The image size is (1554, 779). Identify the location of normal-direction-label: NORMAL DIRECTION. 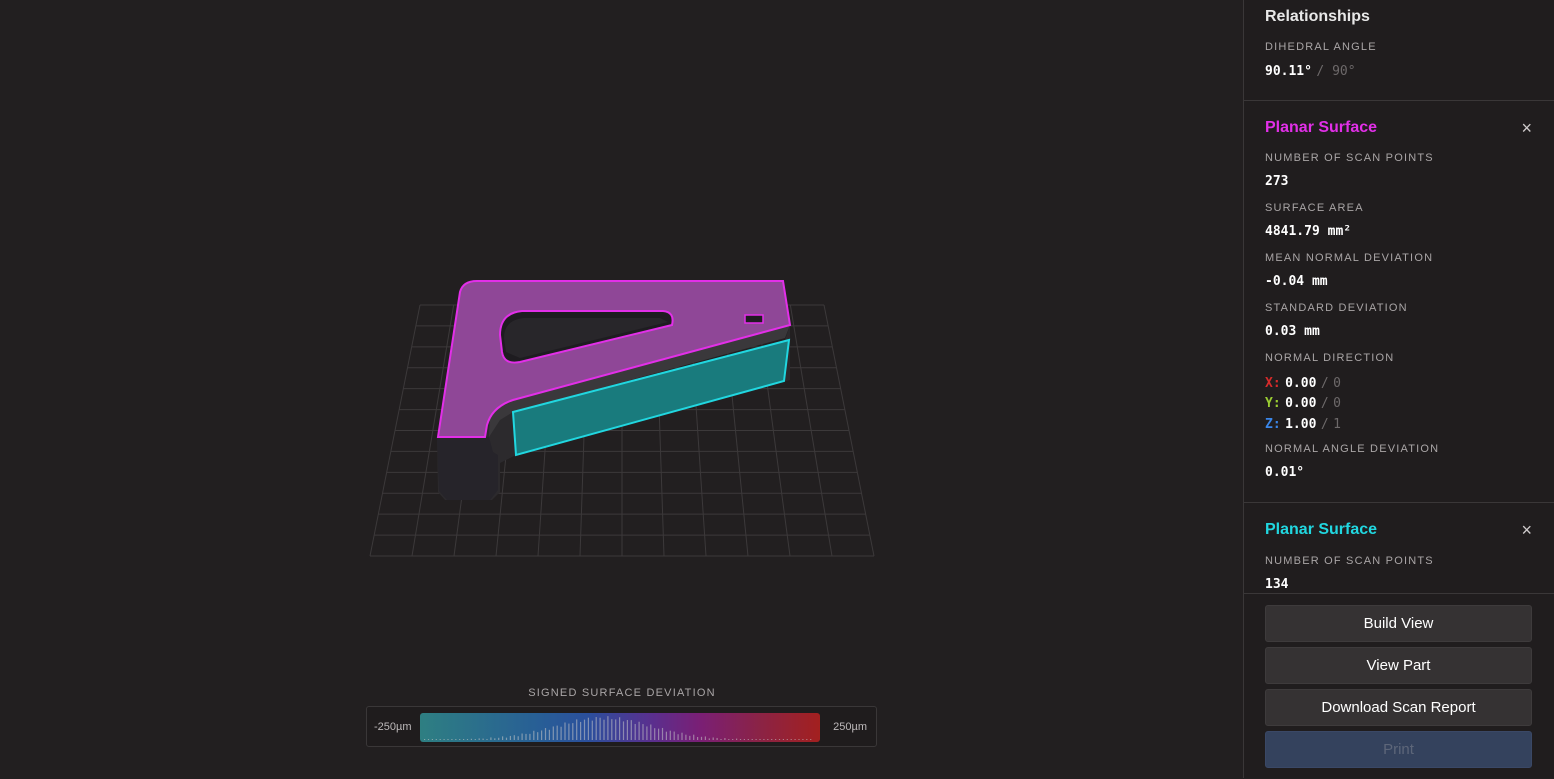
(1330, 358).